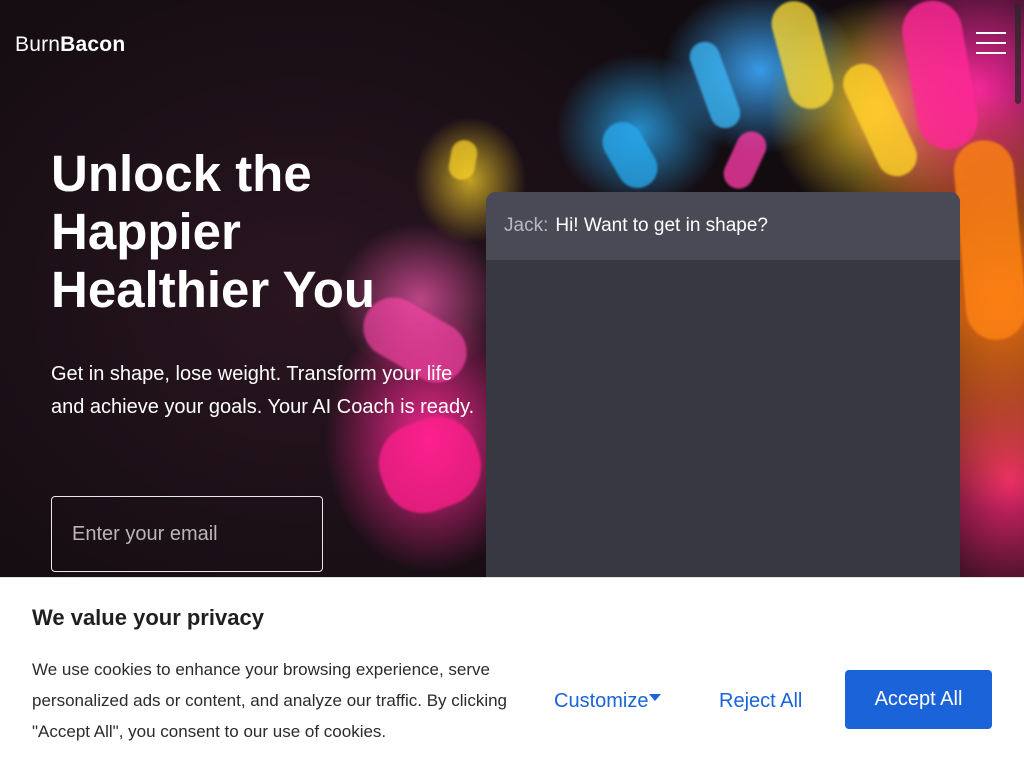 The width and height of the screenshot is (1024, 768). I want to click on reject-all-button: Reject All, so click(760, 701).